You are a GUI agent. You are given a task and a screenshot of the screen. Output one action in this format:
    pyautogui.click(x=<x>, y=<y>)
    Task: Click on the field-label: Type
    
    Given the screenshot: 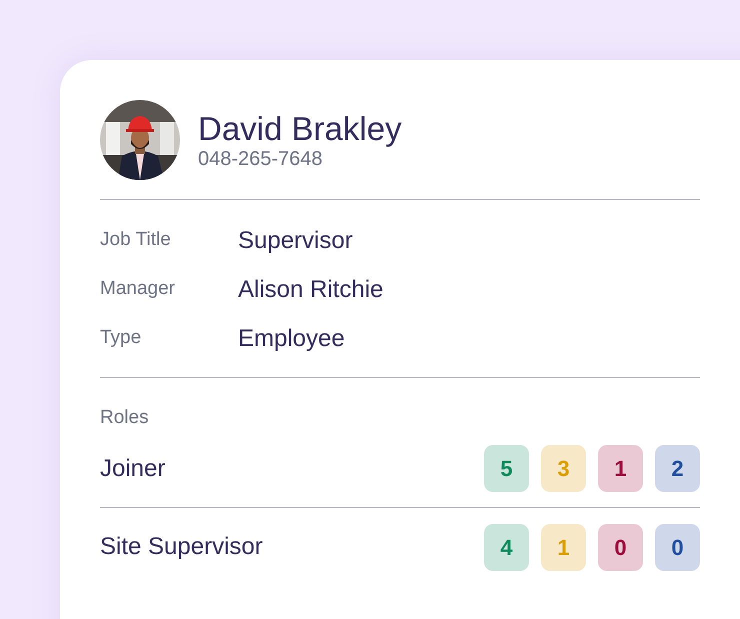 What is the action you would take?
    pyautogui.click(x=121, y=338)
    